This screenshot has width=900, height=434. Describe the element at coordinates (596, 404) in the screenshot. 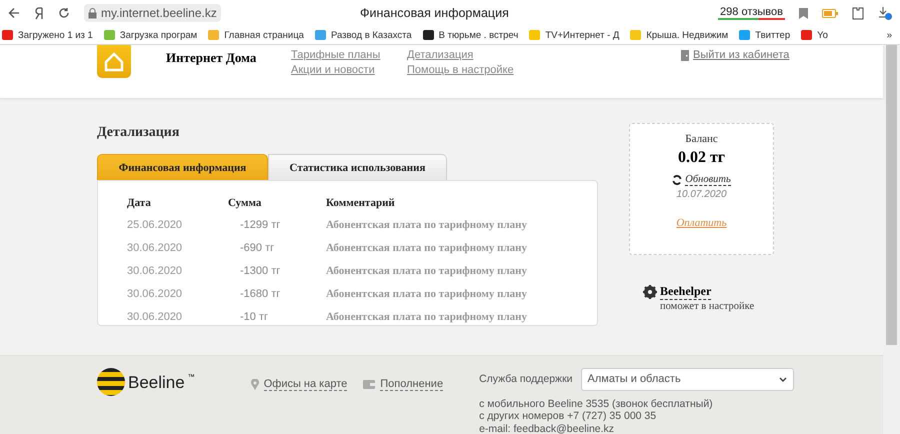

I see `contact-line: с мобильного Beeline 3535 (звонок бесплатный)` at that location.